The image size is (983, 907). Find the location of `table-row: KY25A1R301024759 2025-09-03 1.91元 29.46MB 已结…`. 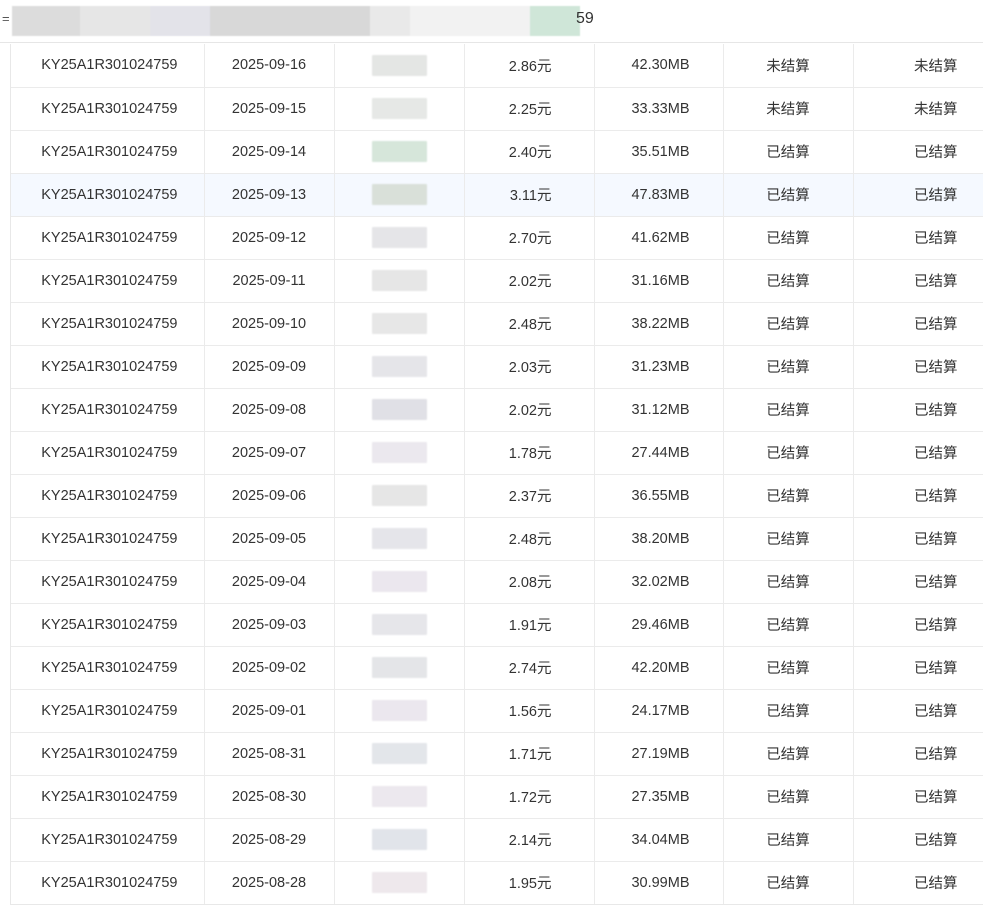

table-row: KY25A1R301024759 2025-09-03 1.91元 29.46MB 已结… is located at coordinates (497, 624).